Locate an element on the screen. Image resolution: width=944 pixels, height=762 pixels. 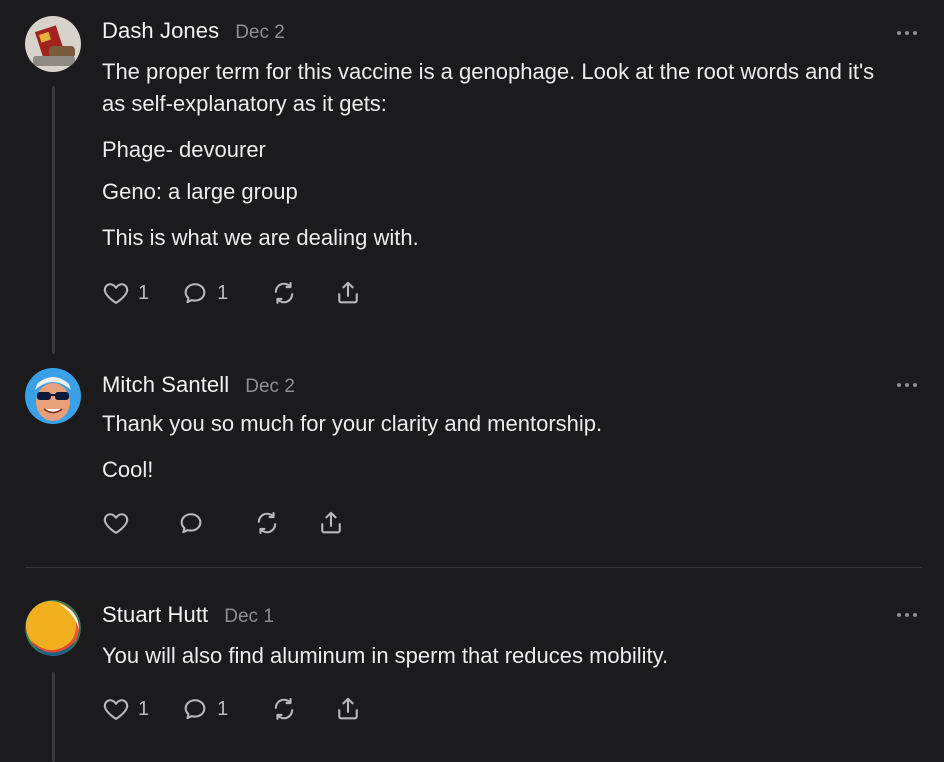
comment-paragraph: Geno: a large group is located at coordinates (200, 191).